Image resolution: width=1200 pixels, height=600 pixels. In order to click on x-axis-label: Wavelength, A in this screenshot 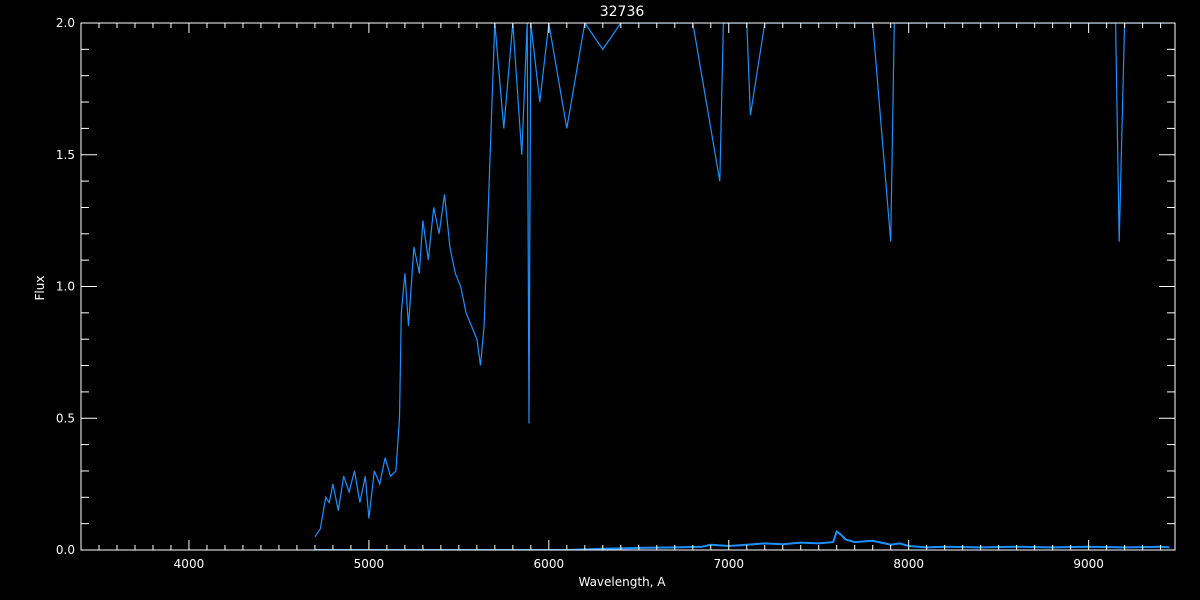, I will do `click(622, 582)`.